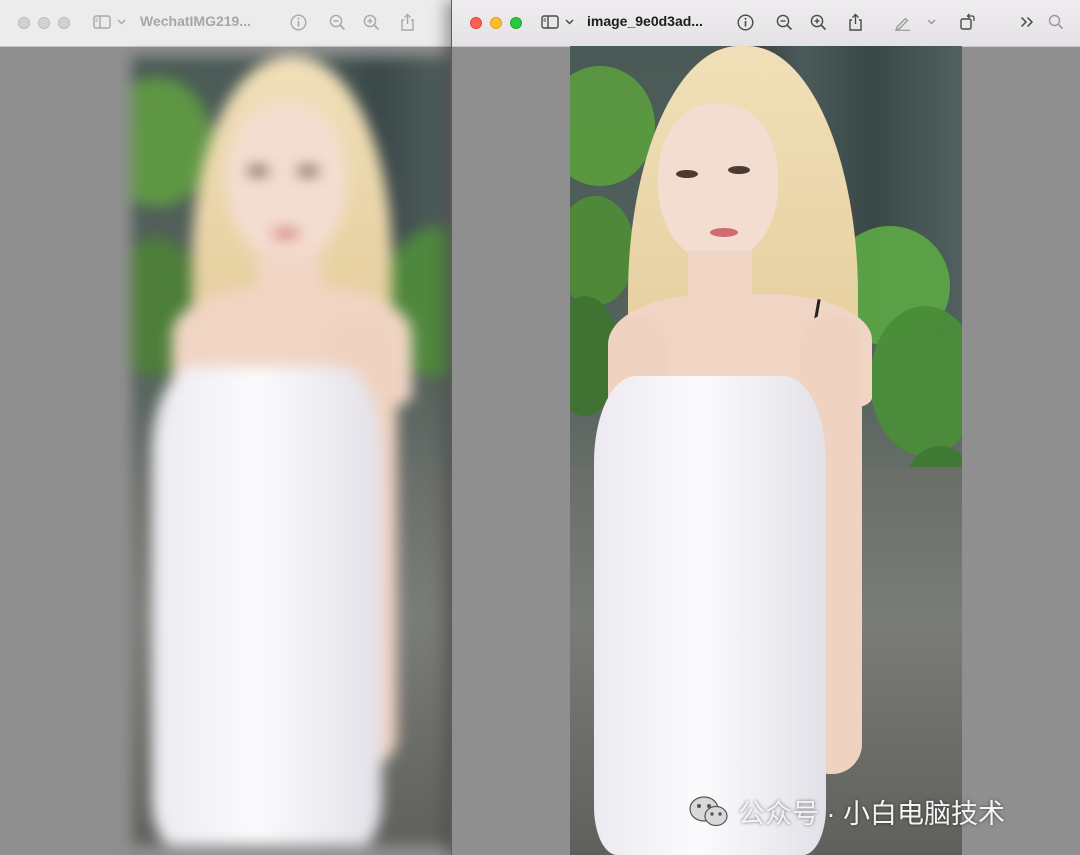  What do you see at coordinates (709, 812) in the screenshot?
I see `wechat-icon` at bounding box center [709, 812].